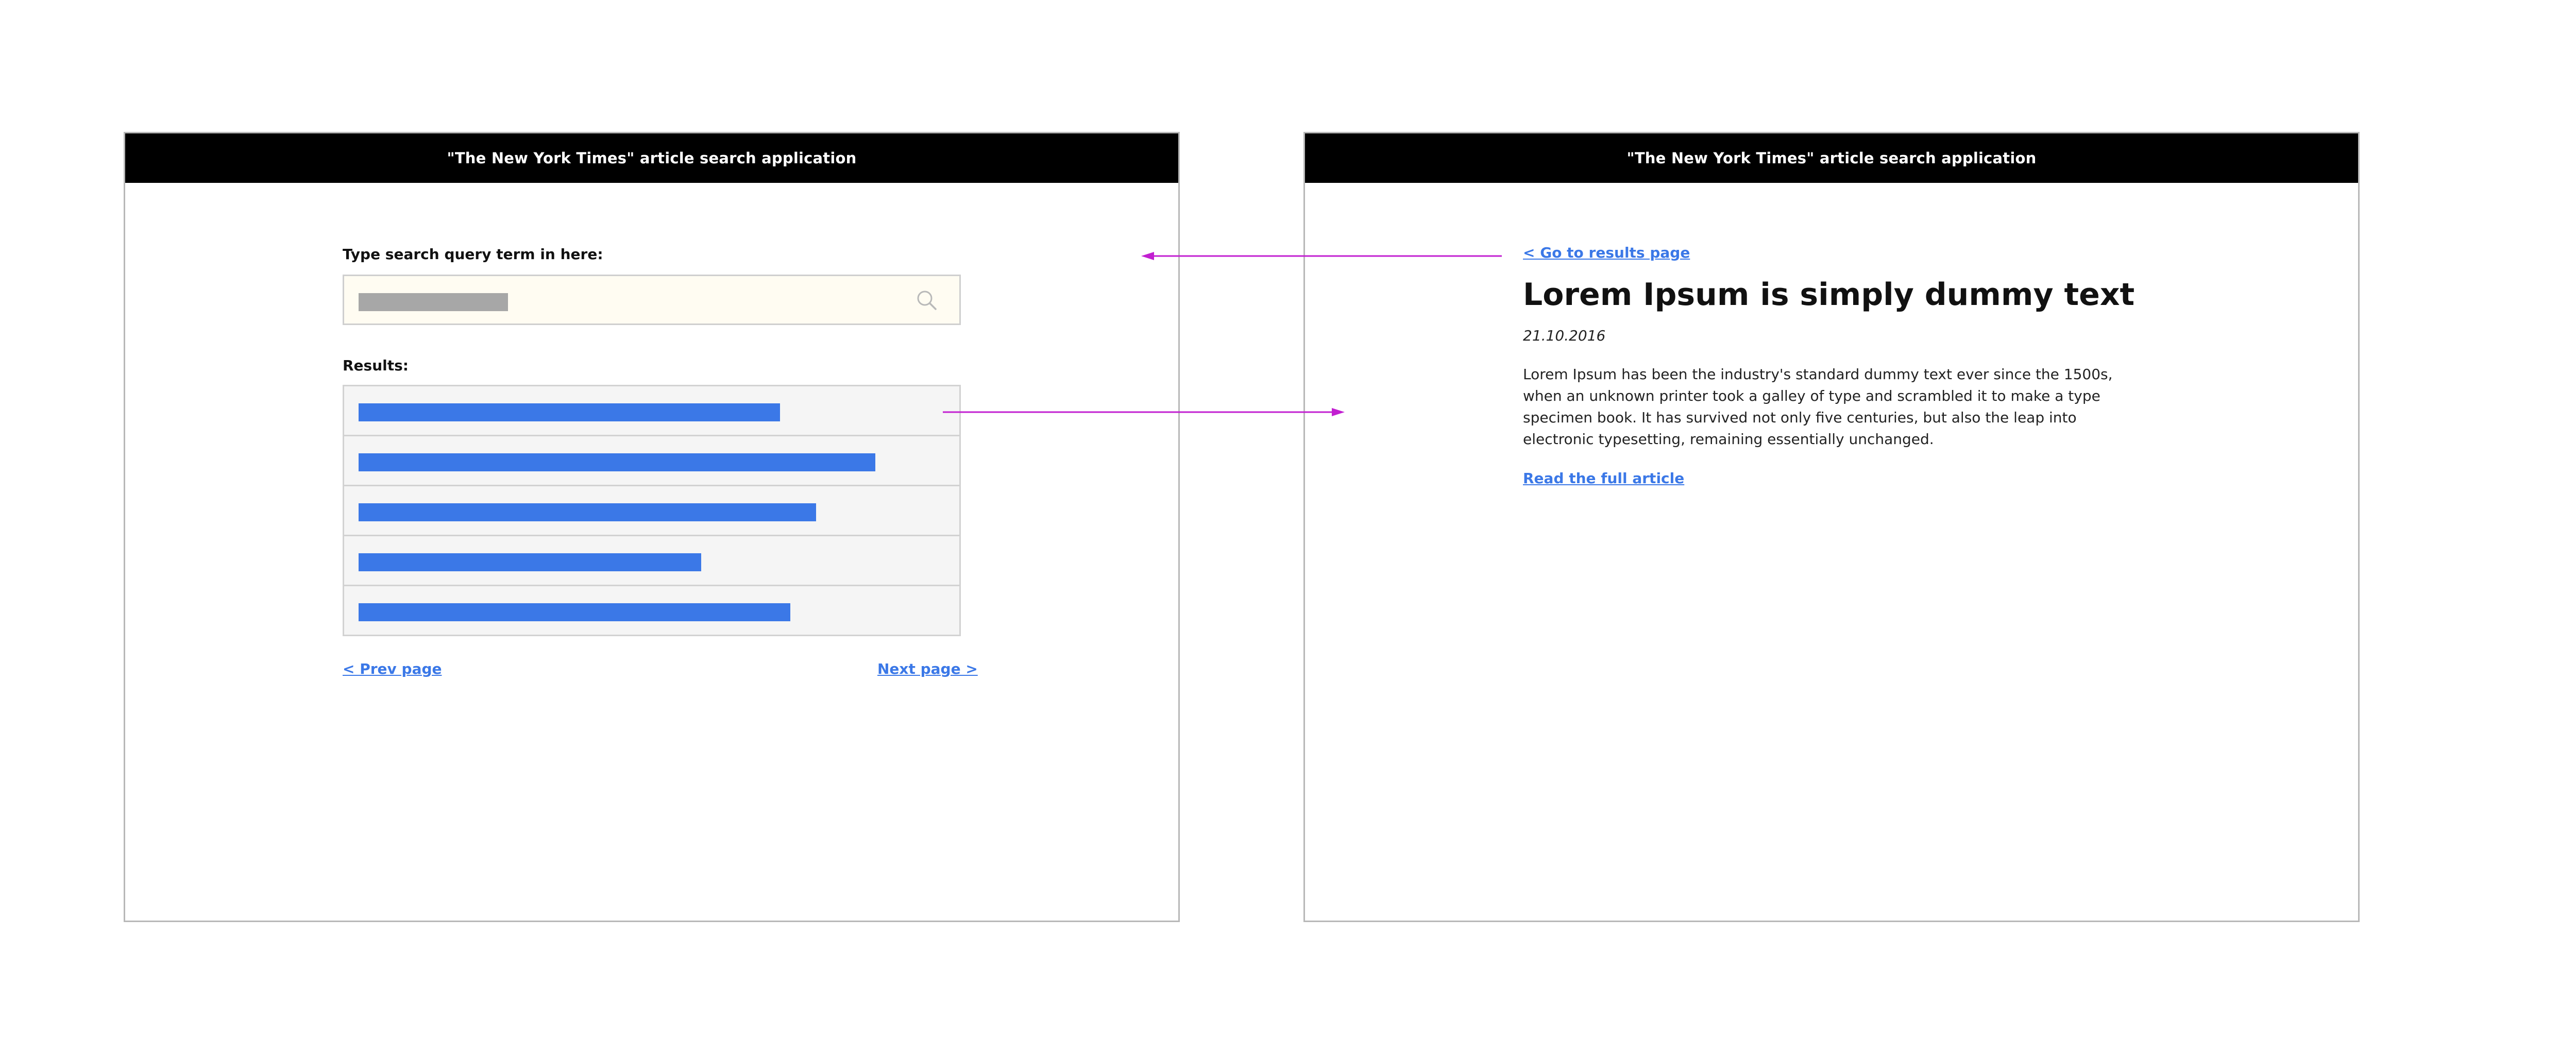 The height and width of the screenshot is (1055, 2576). Describe the element at coordinates (473, 255) in the screenshot. I see `search-label: Type search query term in here:` at that location.